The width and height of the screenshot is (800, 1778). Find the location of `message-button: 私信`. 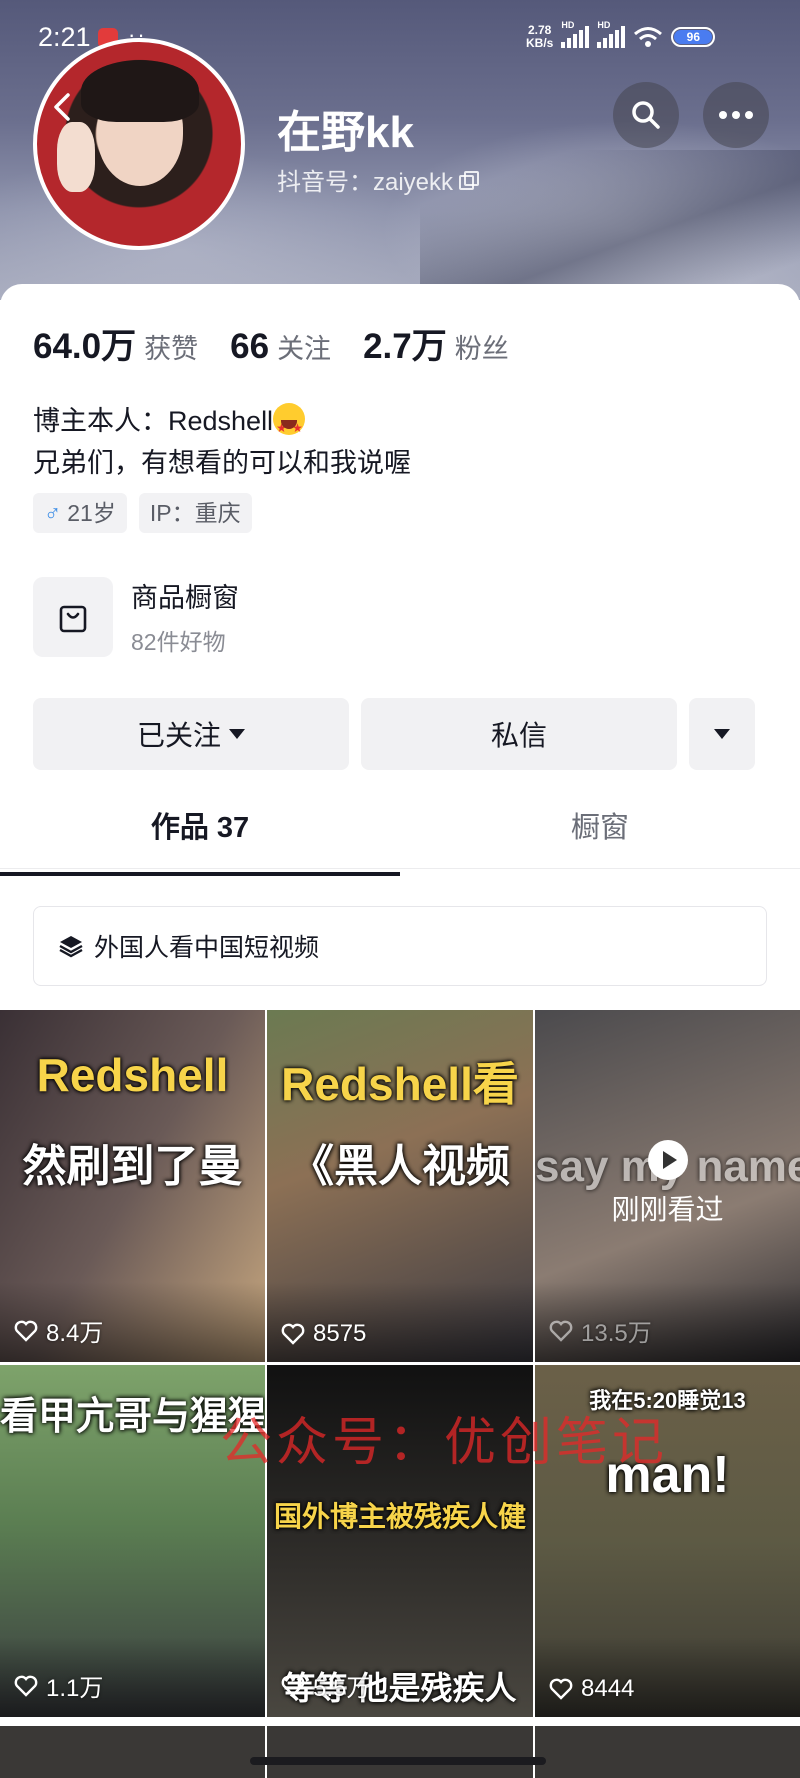

message-button: 私信 is located at coordinates (519, 734).